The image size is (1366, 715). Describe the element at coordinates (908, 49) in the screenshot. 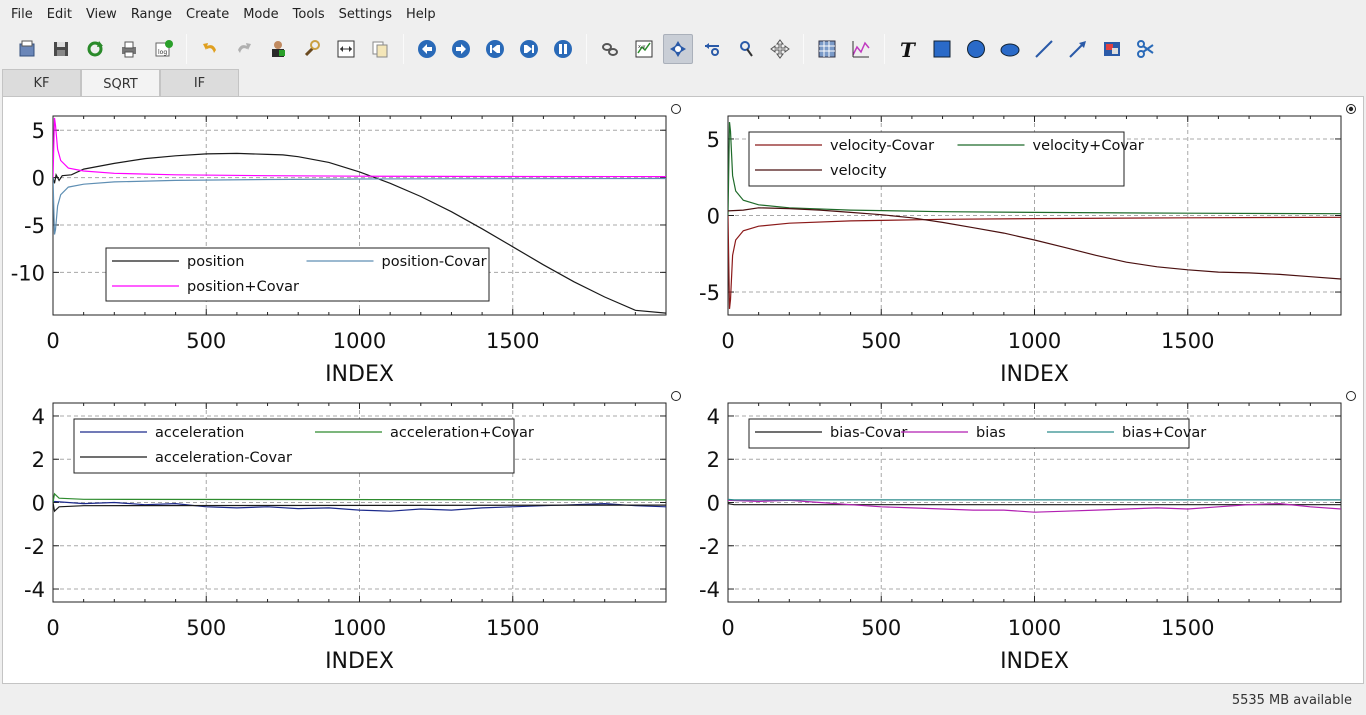

I see `text-button: T` at that location.